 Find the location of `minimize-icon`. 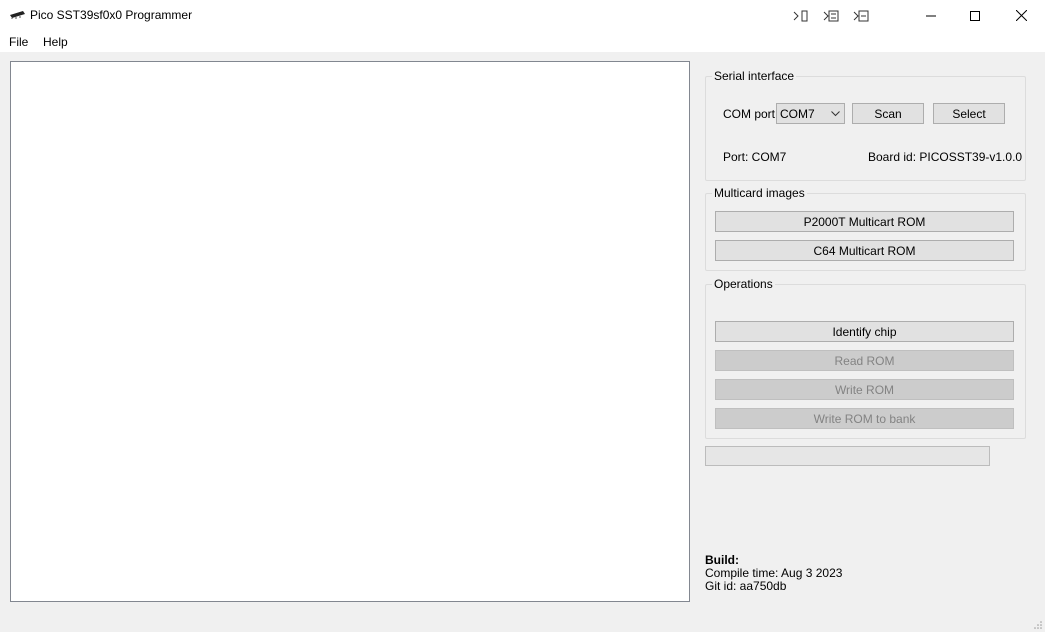

minimize-icon is located at coordinates (931, 15).